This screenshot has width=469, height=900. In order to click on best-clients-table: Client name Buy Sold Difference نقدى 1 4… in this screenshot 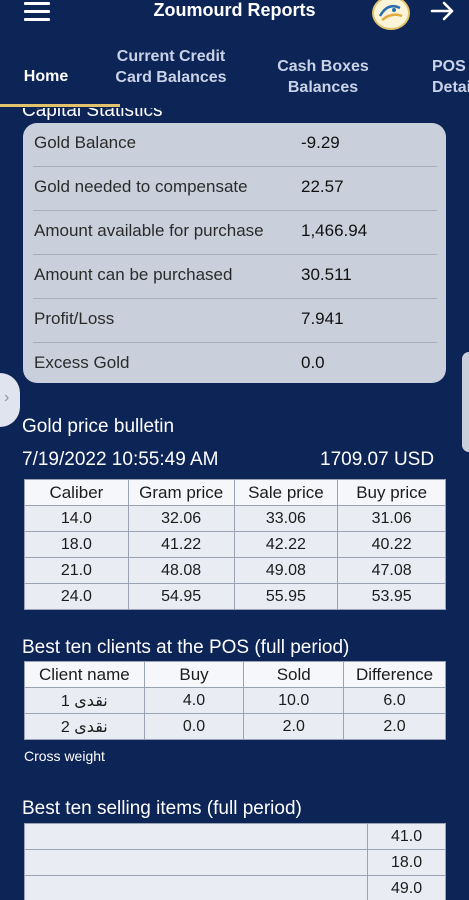, I will do `click(235, 700)`.